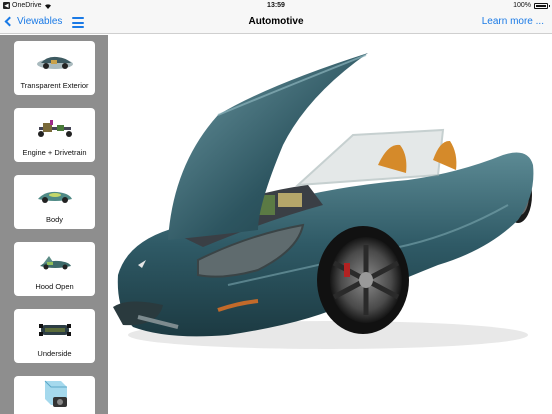 The height and width of the screenshot is (414, 552). I want to click on viewable-tile-camera-view, so click(54, 395).